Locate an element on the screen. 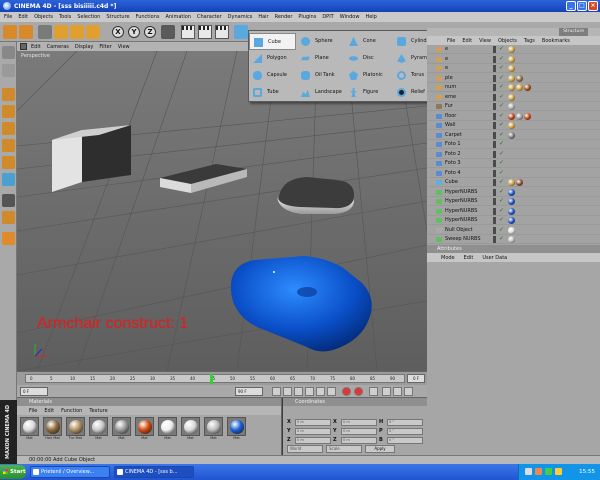 This screenshot has height=480, width=600. apply-button: Apply is located at coordinates (380, 449).